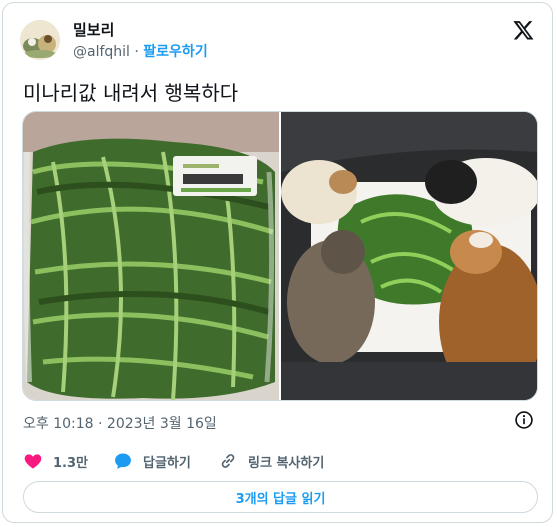 Image resolution: width=557 pixels, height=527 pixels. Describe the element at coordinates (70, 463) in the screenshot. I see `like-count: 1.3만` at that location.